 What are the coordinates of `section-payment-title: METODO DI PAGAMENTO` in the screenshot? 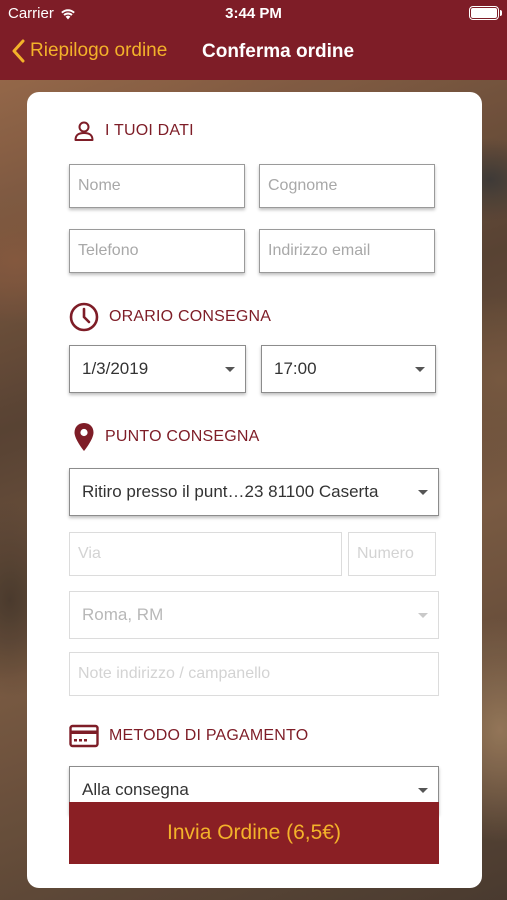 It's located at (209, 735).